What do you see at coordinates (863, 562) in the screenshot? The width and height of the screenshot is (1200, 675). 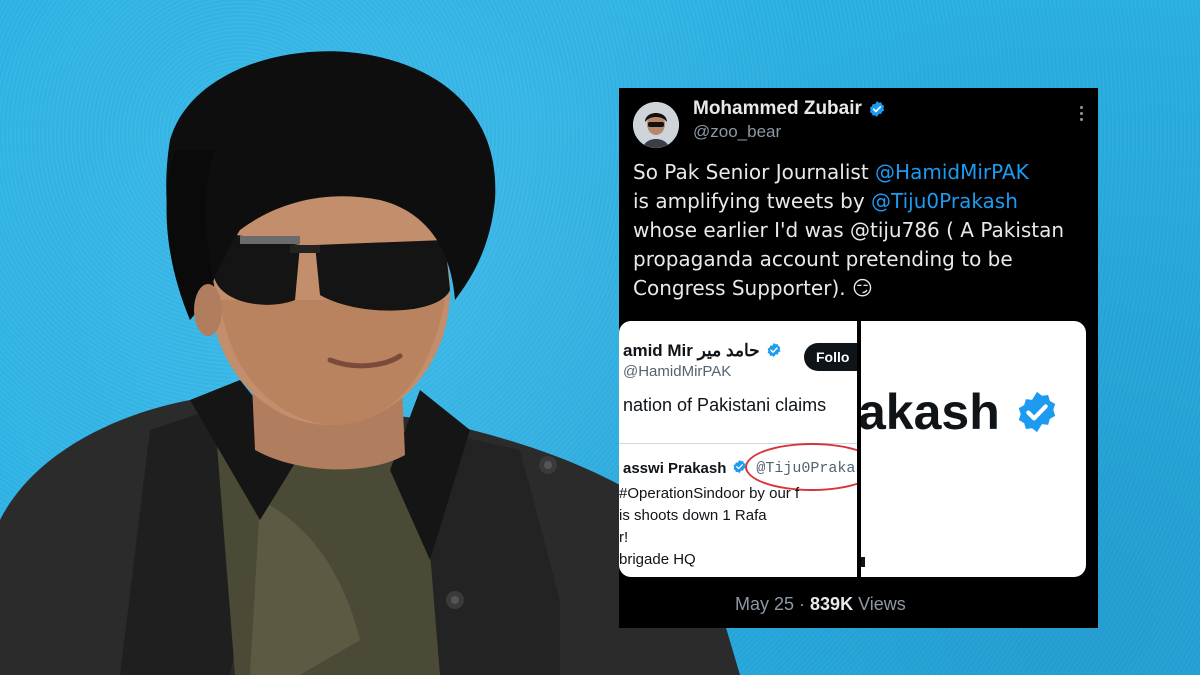 I see `cursor-mark` at bounding box center [863, 562].